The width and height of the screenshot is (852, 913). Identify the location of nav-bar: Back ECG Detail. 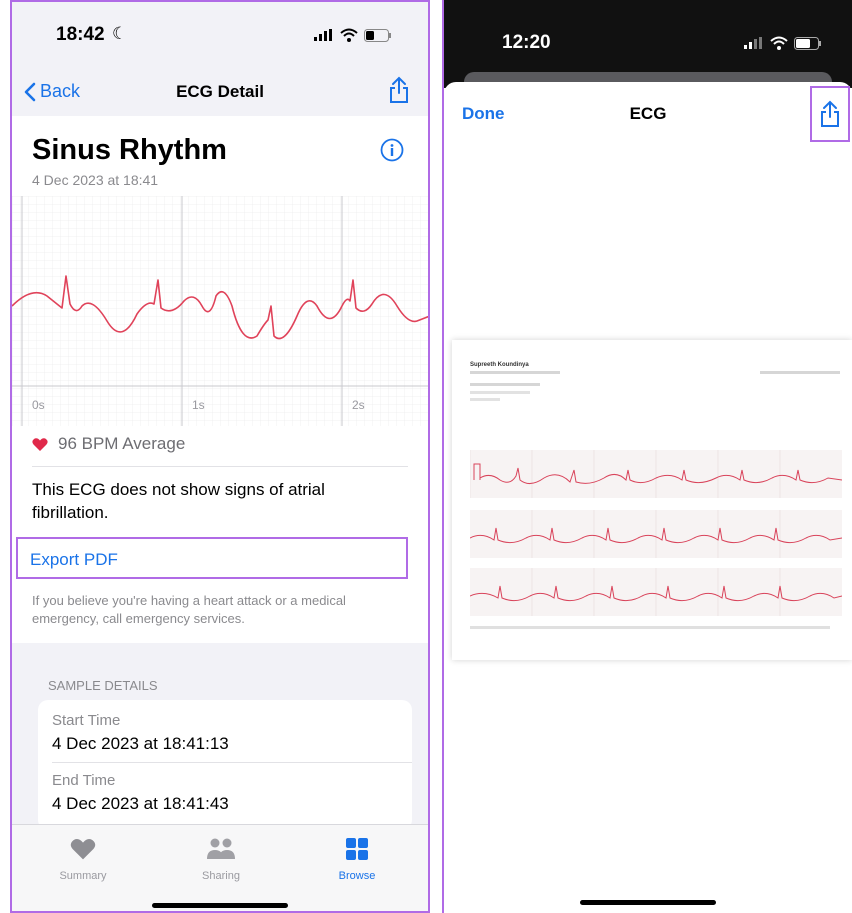
(220, 90).